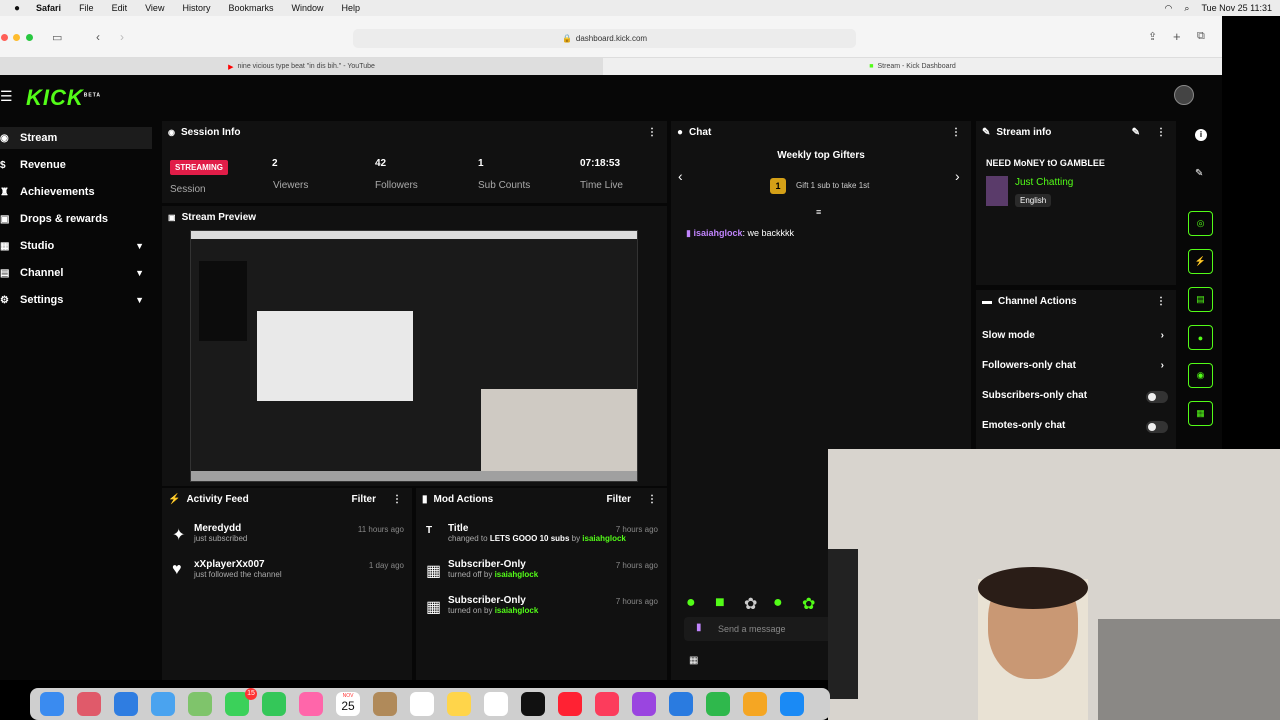 This screenshot has width=1280, height=720. What do you see at coordinates (600, 163) in the screenshot?
I see `stat-value: 07:18:53` at bounding box center [600, 163].